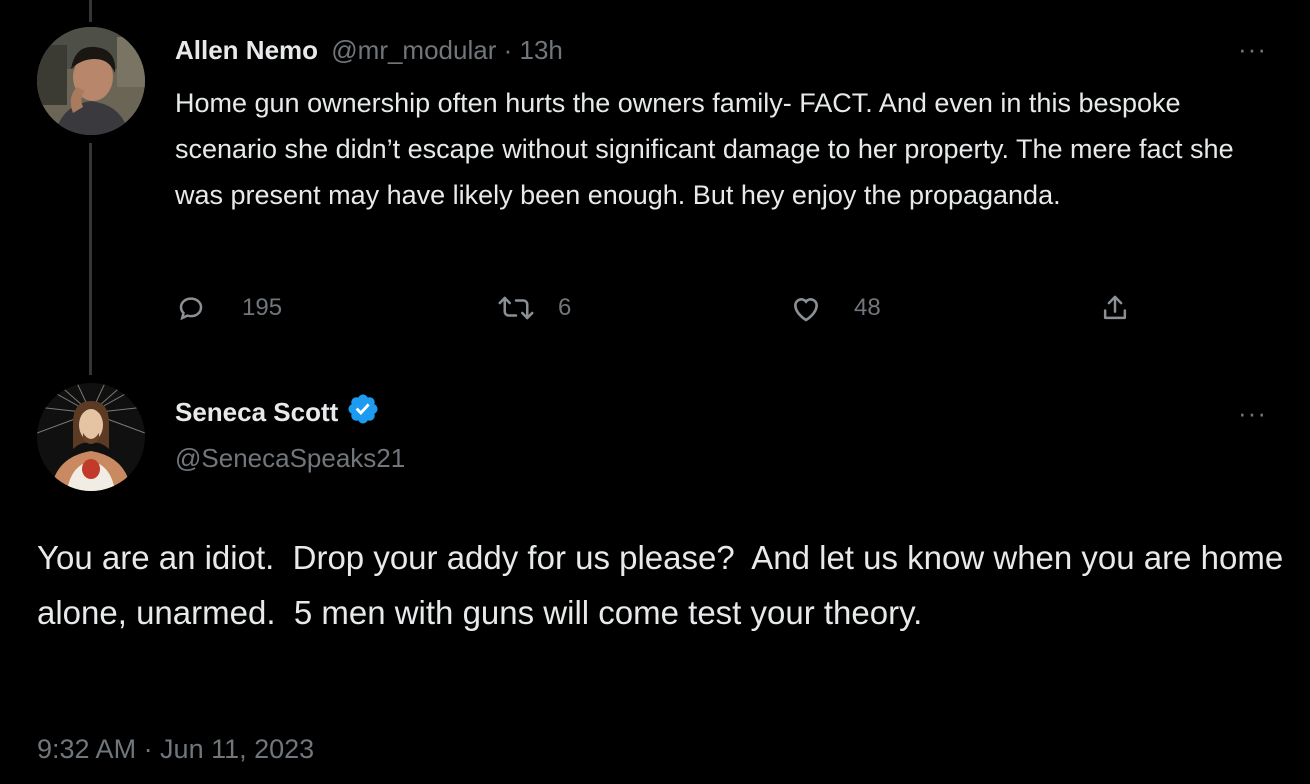  What do you see at coordinates (806, 308) in the screenshot?
I see `heart-icon` at bounding box center [806, 308].